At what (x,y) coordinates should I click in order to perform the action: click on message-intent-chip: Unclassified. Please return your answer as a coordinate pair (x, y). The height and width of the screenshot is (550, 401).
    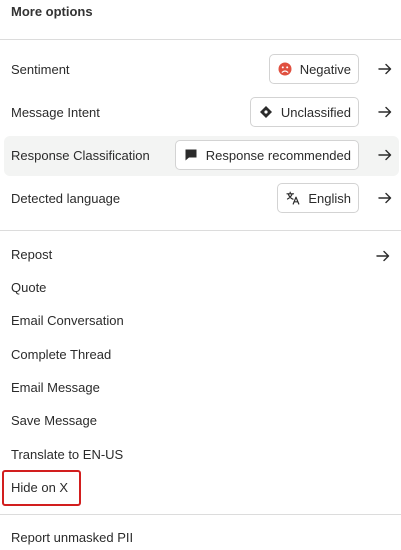
    Looking at the image, I should click on (304, 112).